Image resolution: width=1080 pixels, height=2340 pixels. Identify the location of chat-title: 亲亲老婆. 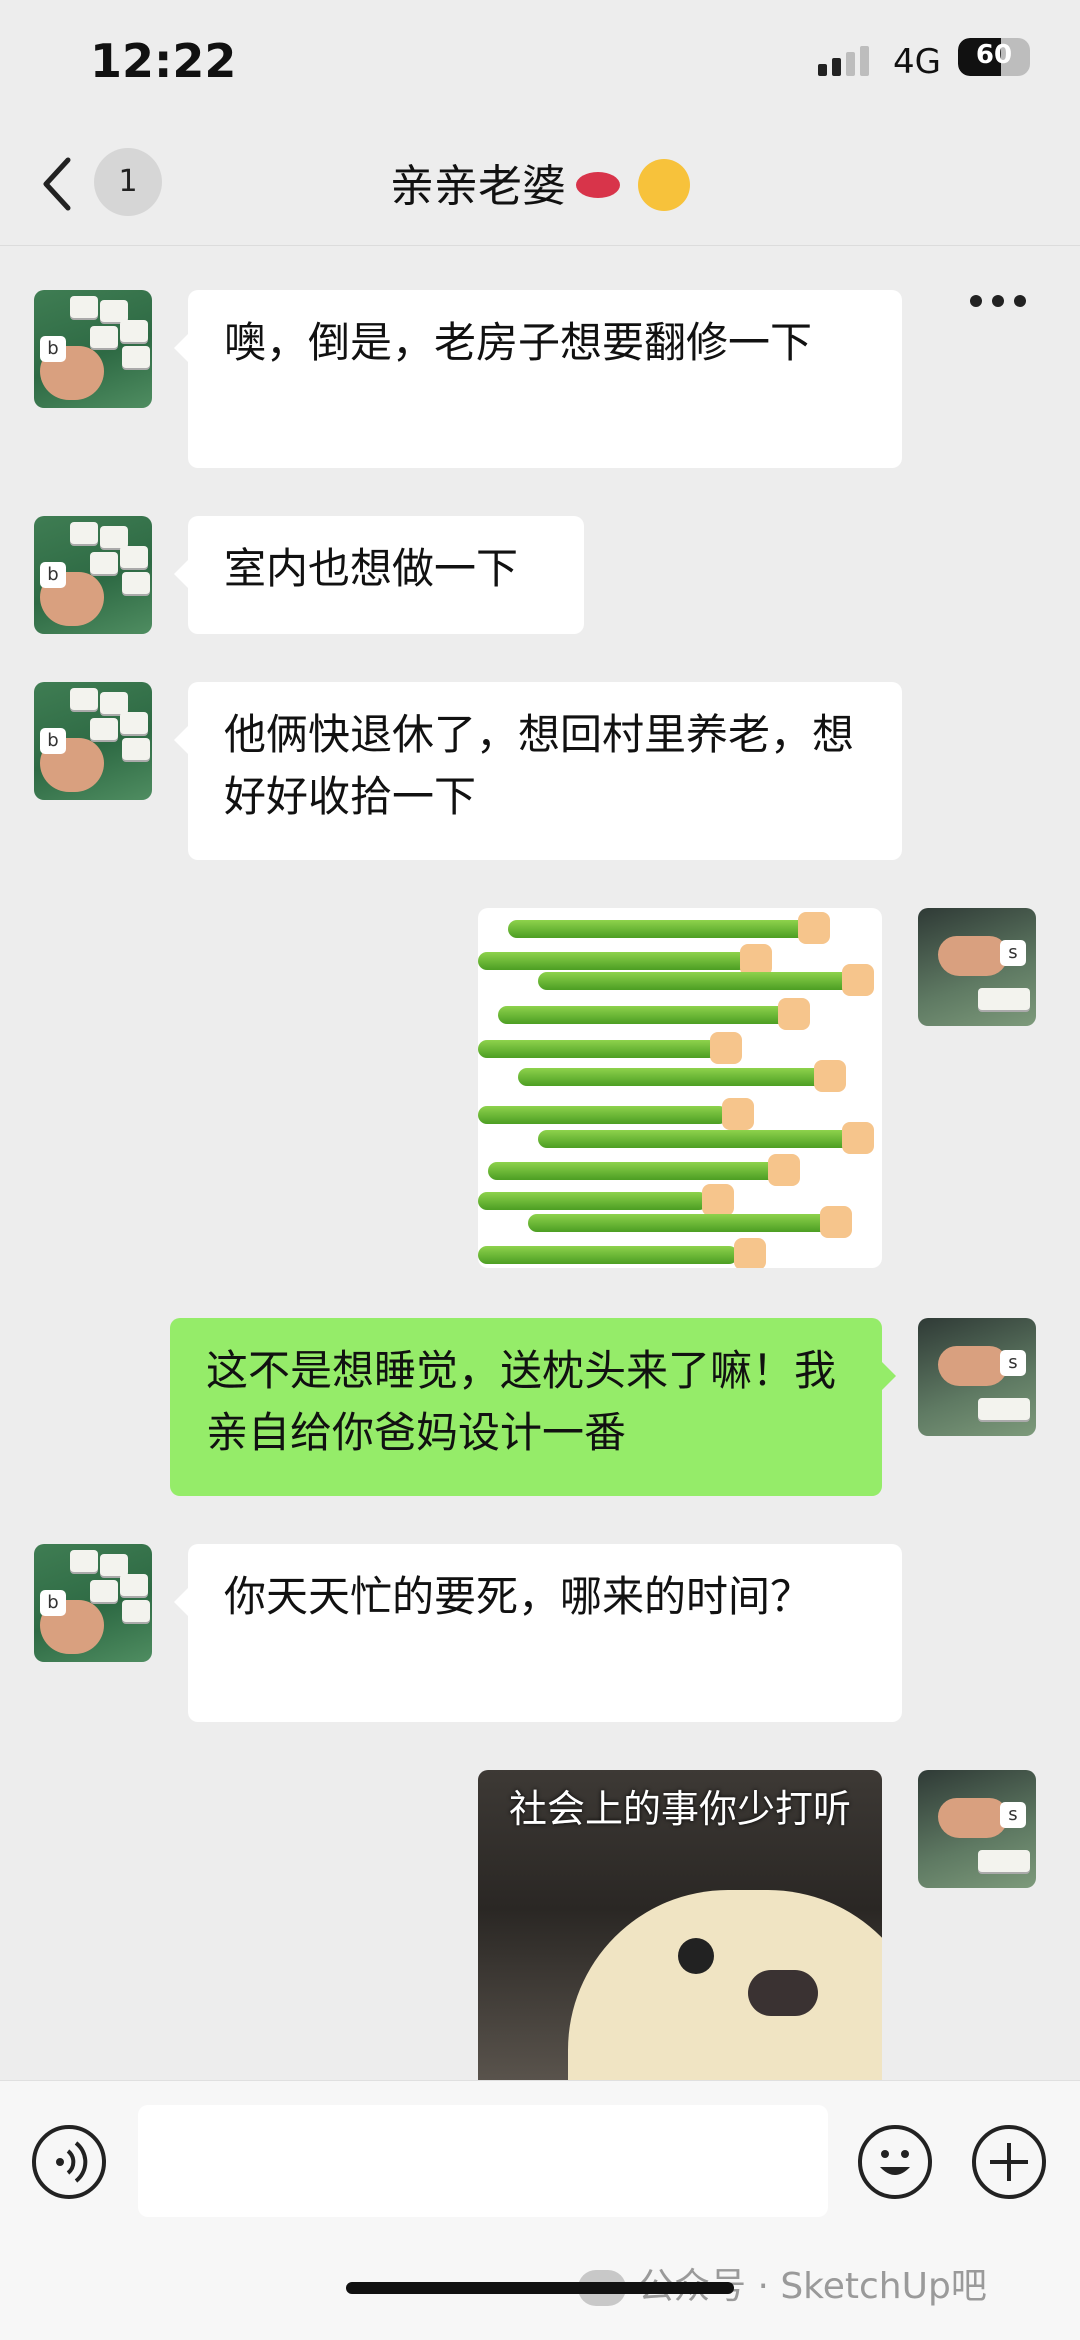
(540, 182).